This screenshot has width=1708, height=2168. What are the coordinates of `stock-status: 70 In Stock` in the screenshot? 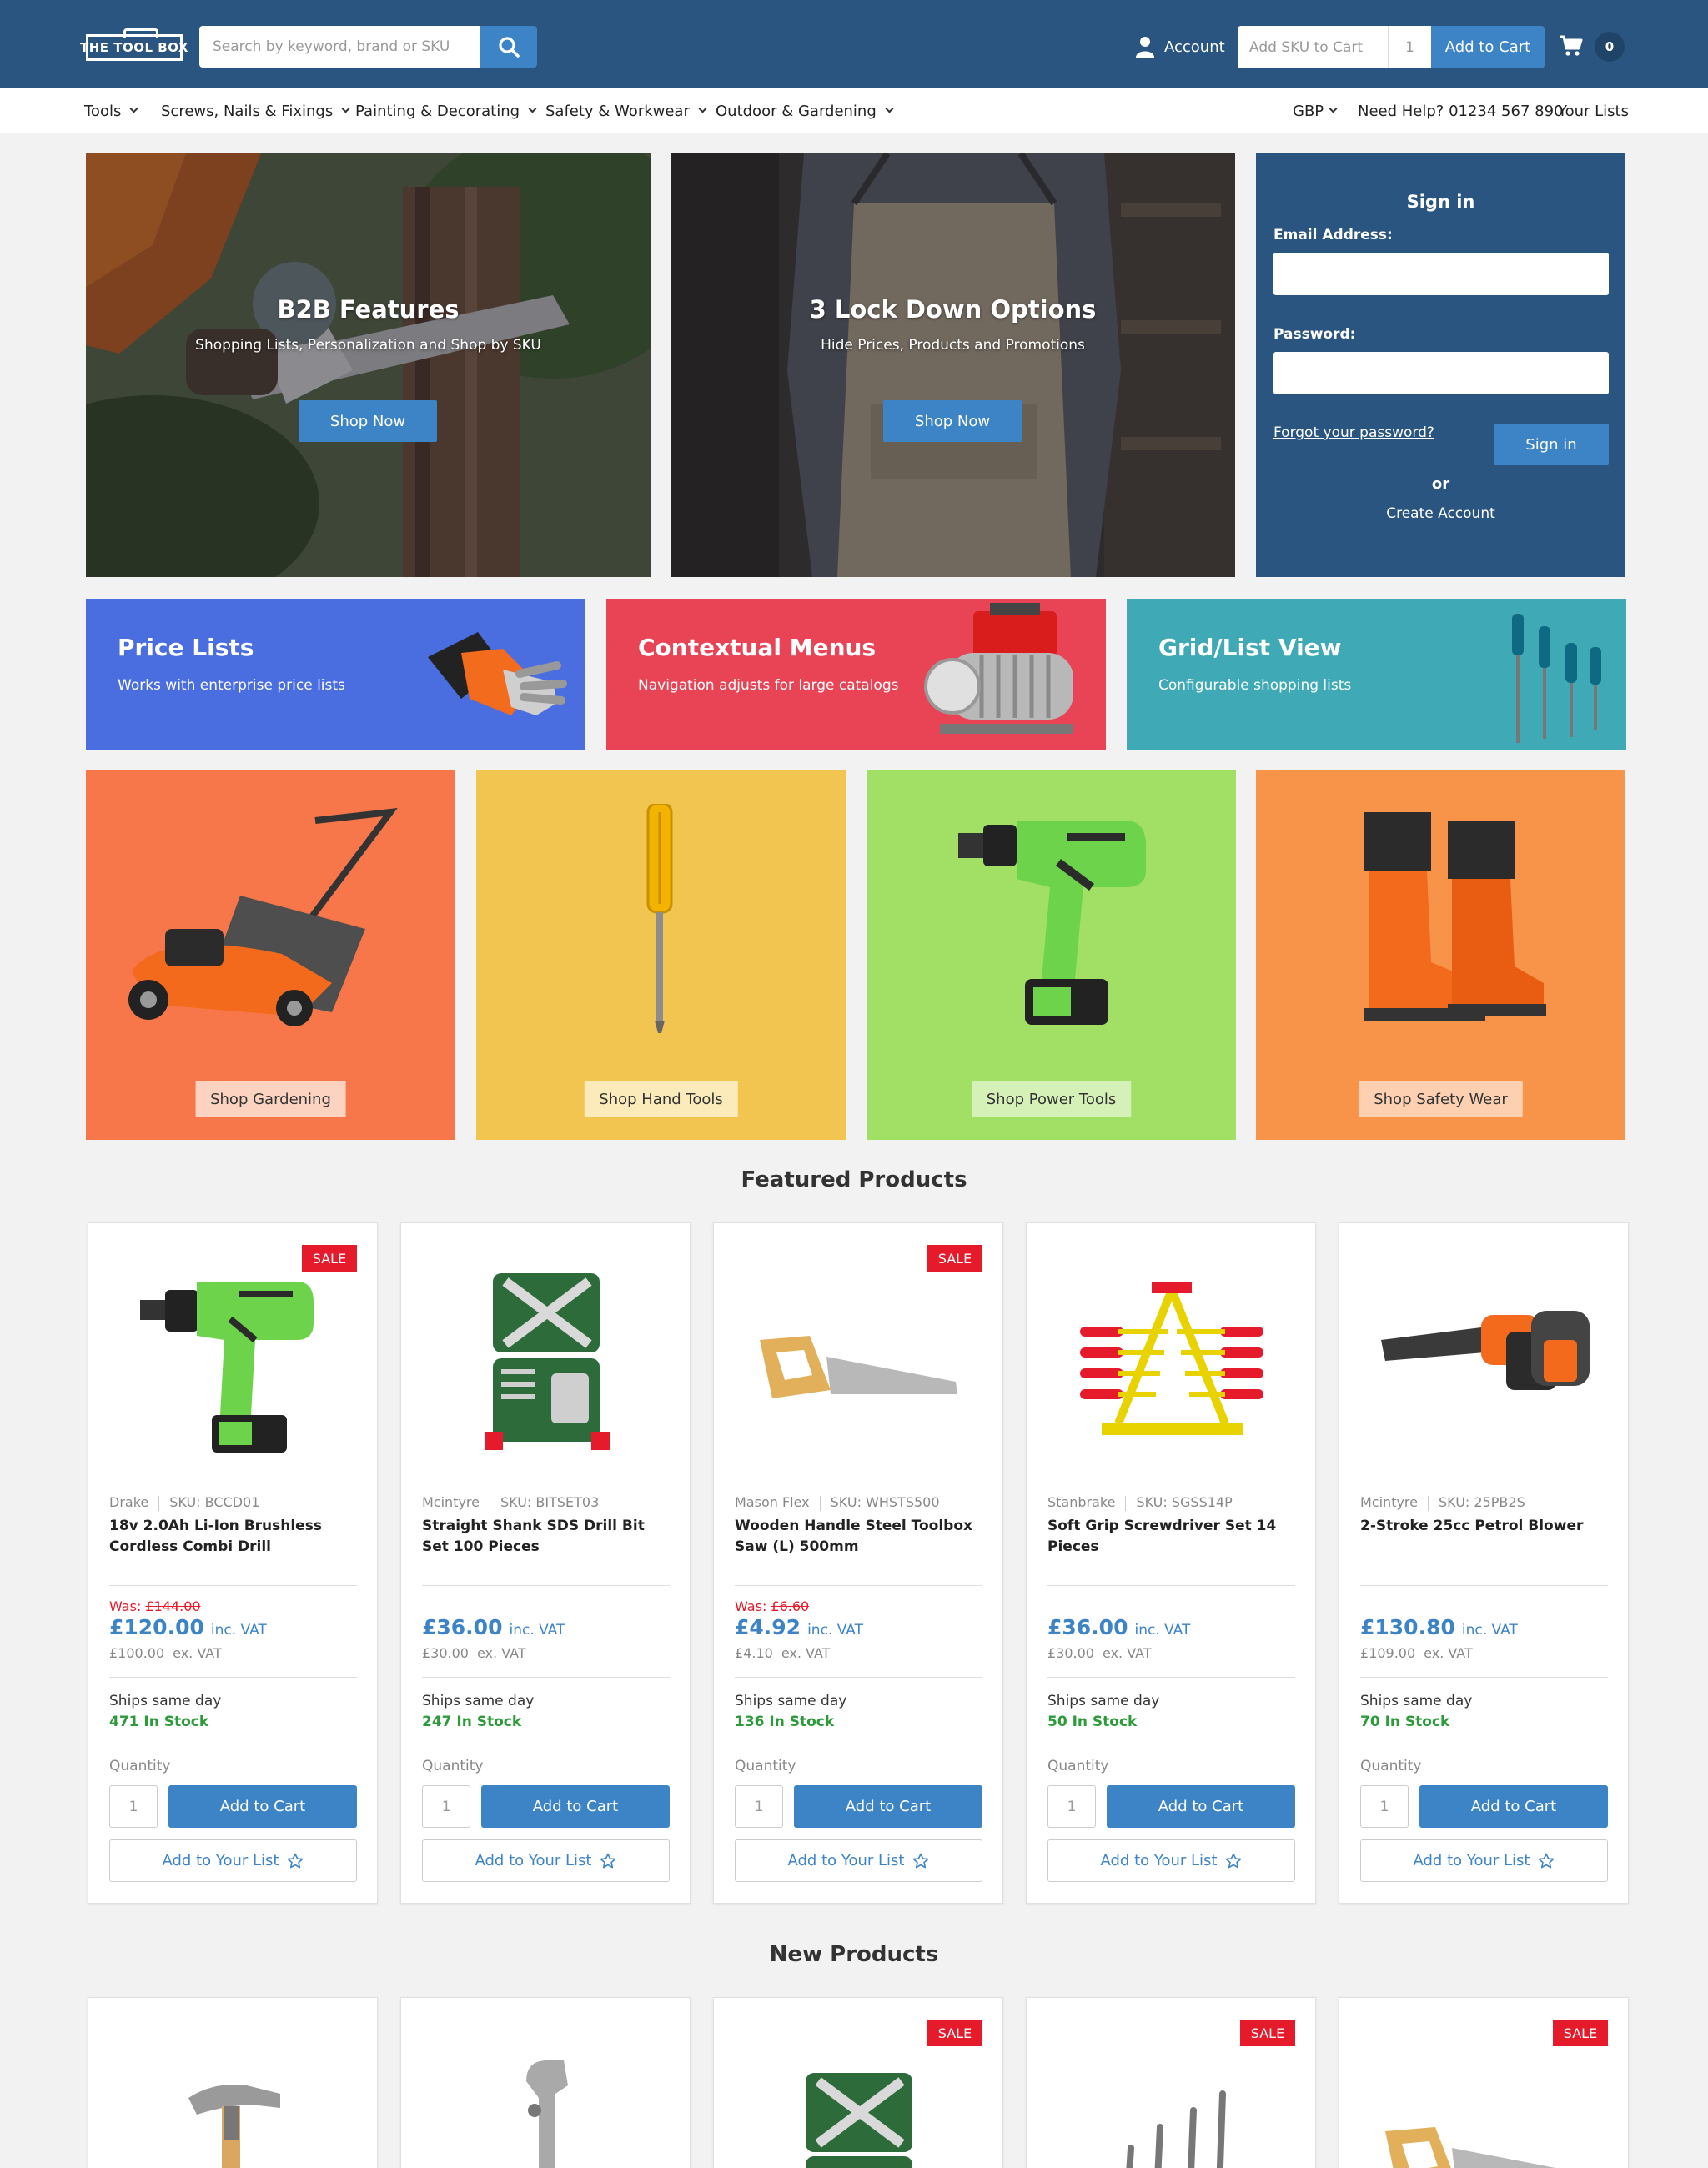 It's located at (1405, 1722).